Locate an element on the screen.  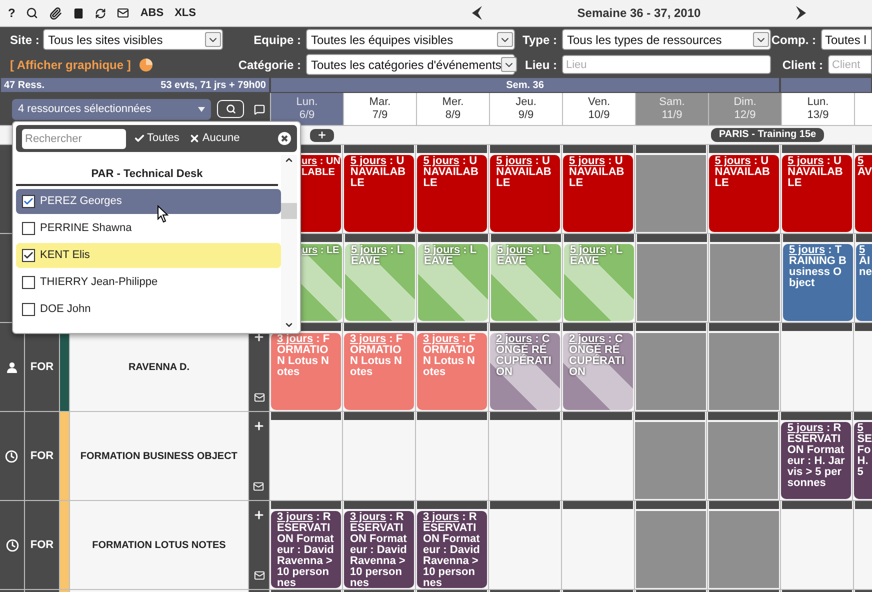
option-label: PEREZ Georges is located at coordinates (81, 202).